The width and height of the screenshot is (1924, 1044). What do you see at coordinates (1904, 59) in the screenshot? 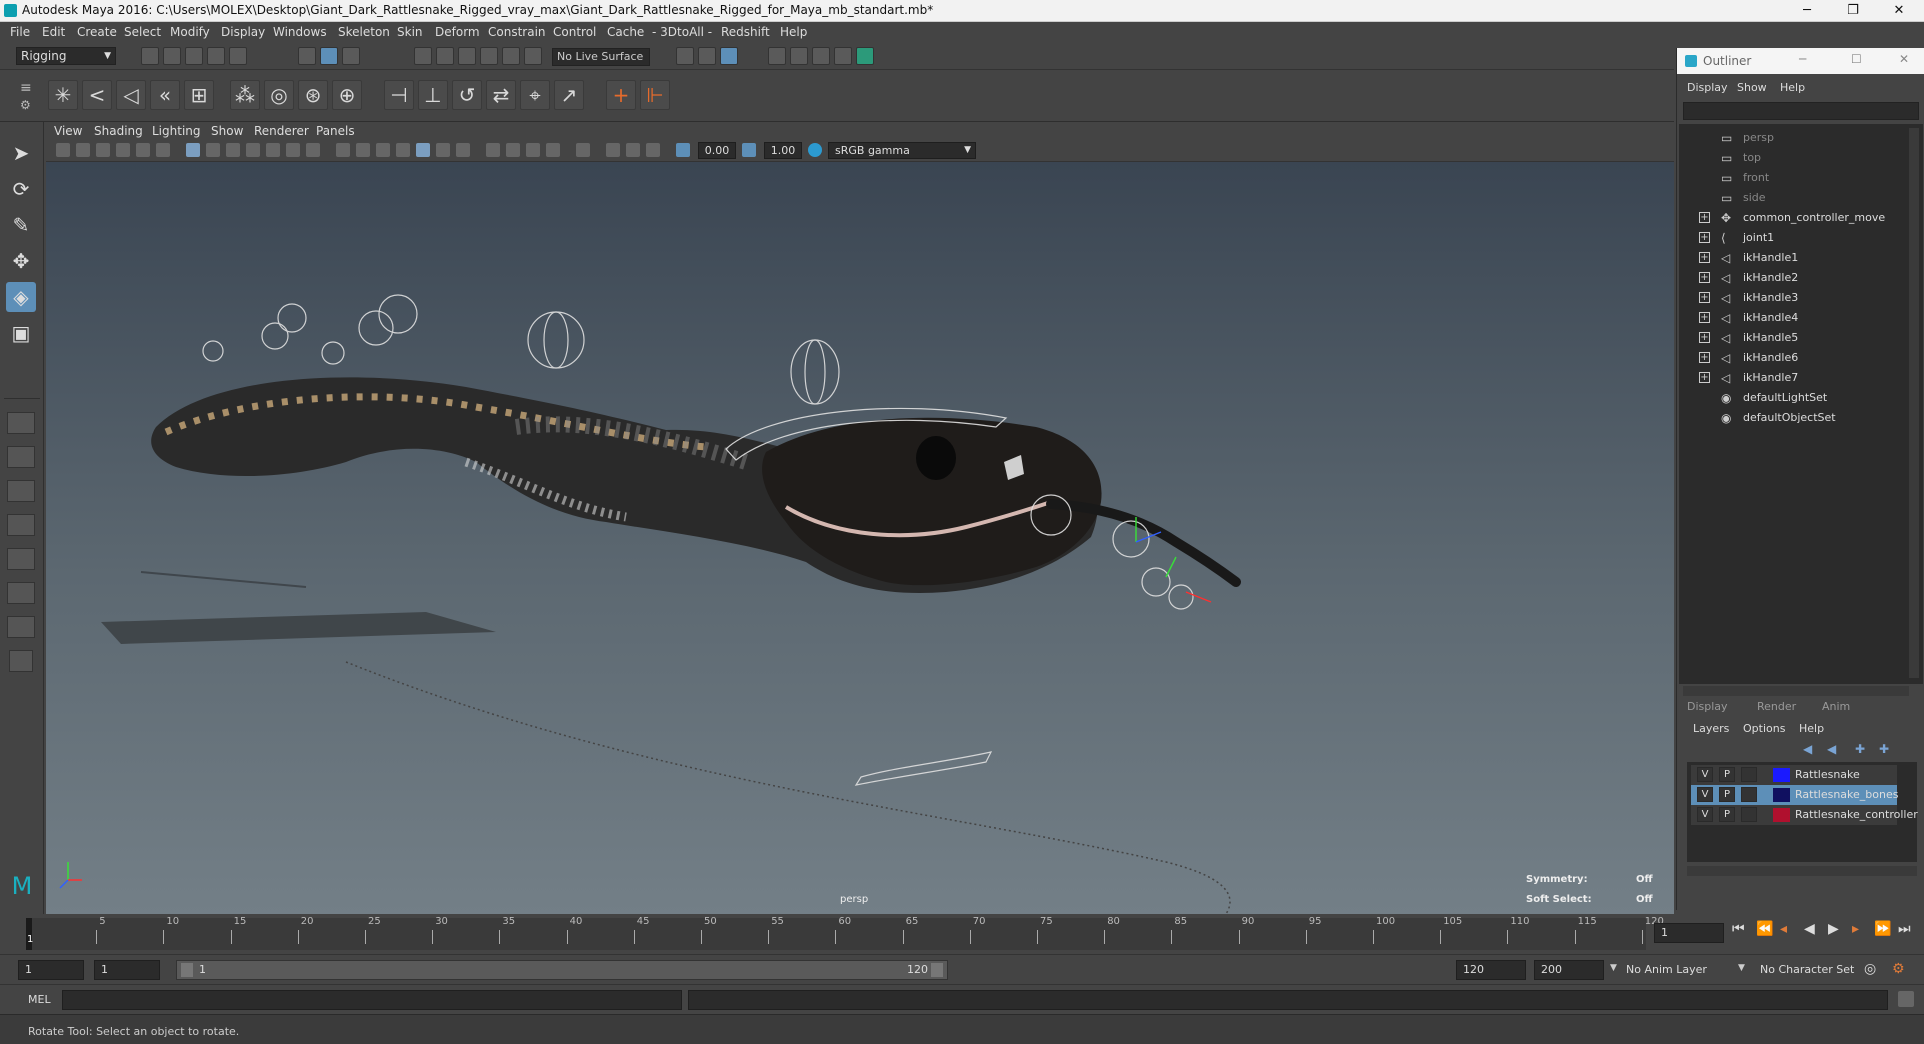
I see `outliner-close-button: ✕` at bounding box center [1904, 59].